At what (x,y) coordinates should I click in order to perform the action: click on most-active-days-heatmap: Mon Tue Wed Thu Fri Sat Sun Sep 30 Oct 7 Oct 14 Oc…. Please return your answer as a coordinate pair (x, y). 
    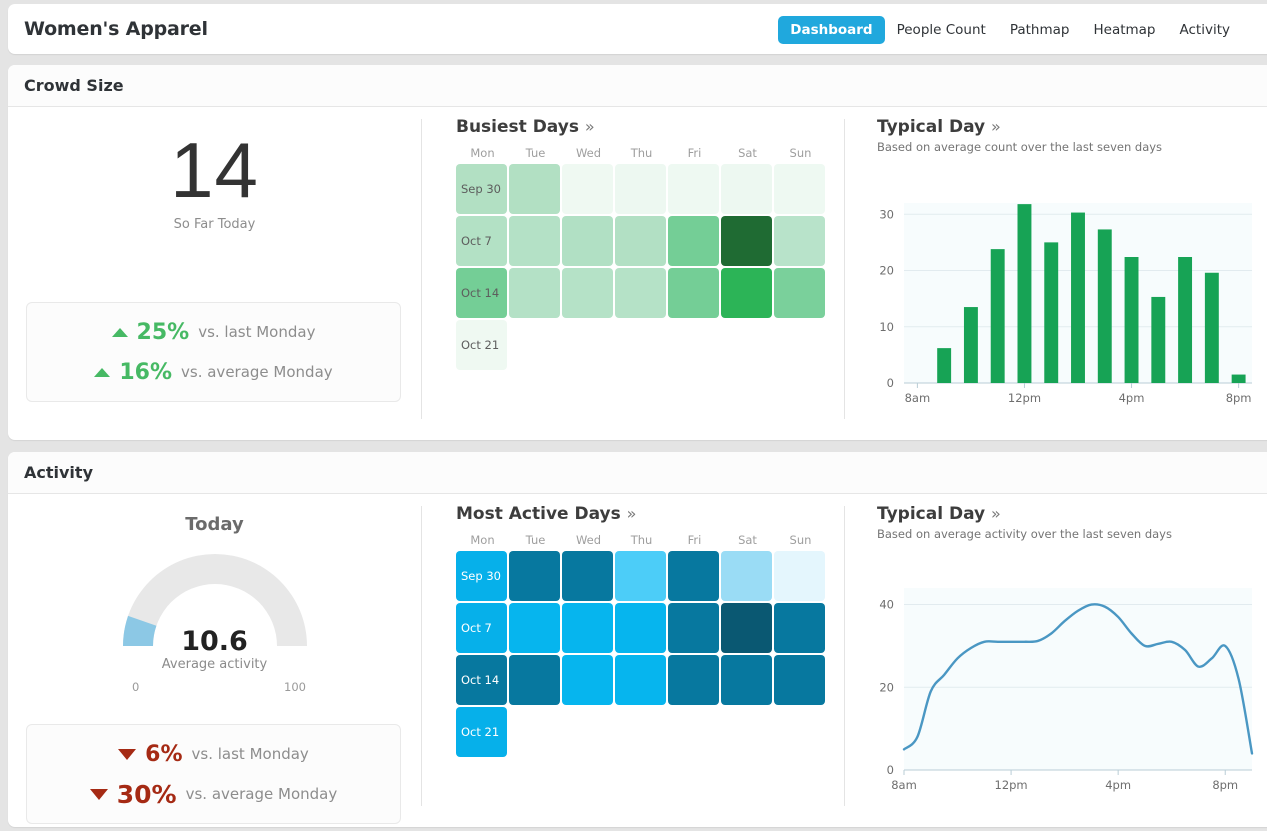
    Looking at the image, I should click on (641, 646).